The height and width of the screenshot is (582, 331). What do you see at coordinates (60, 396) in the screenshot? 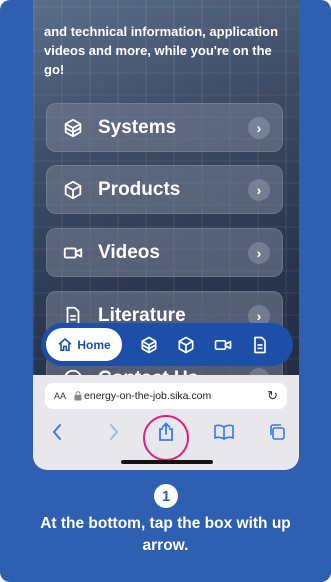
I see `reader-aa-button: AA` at bounding box center [60, 396].